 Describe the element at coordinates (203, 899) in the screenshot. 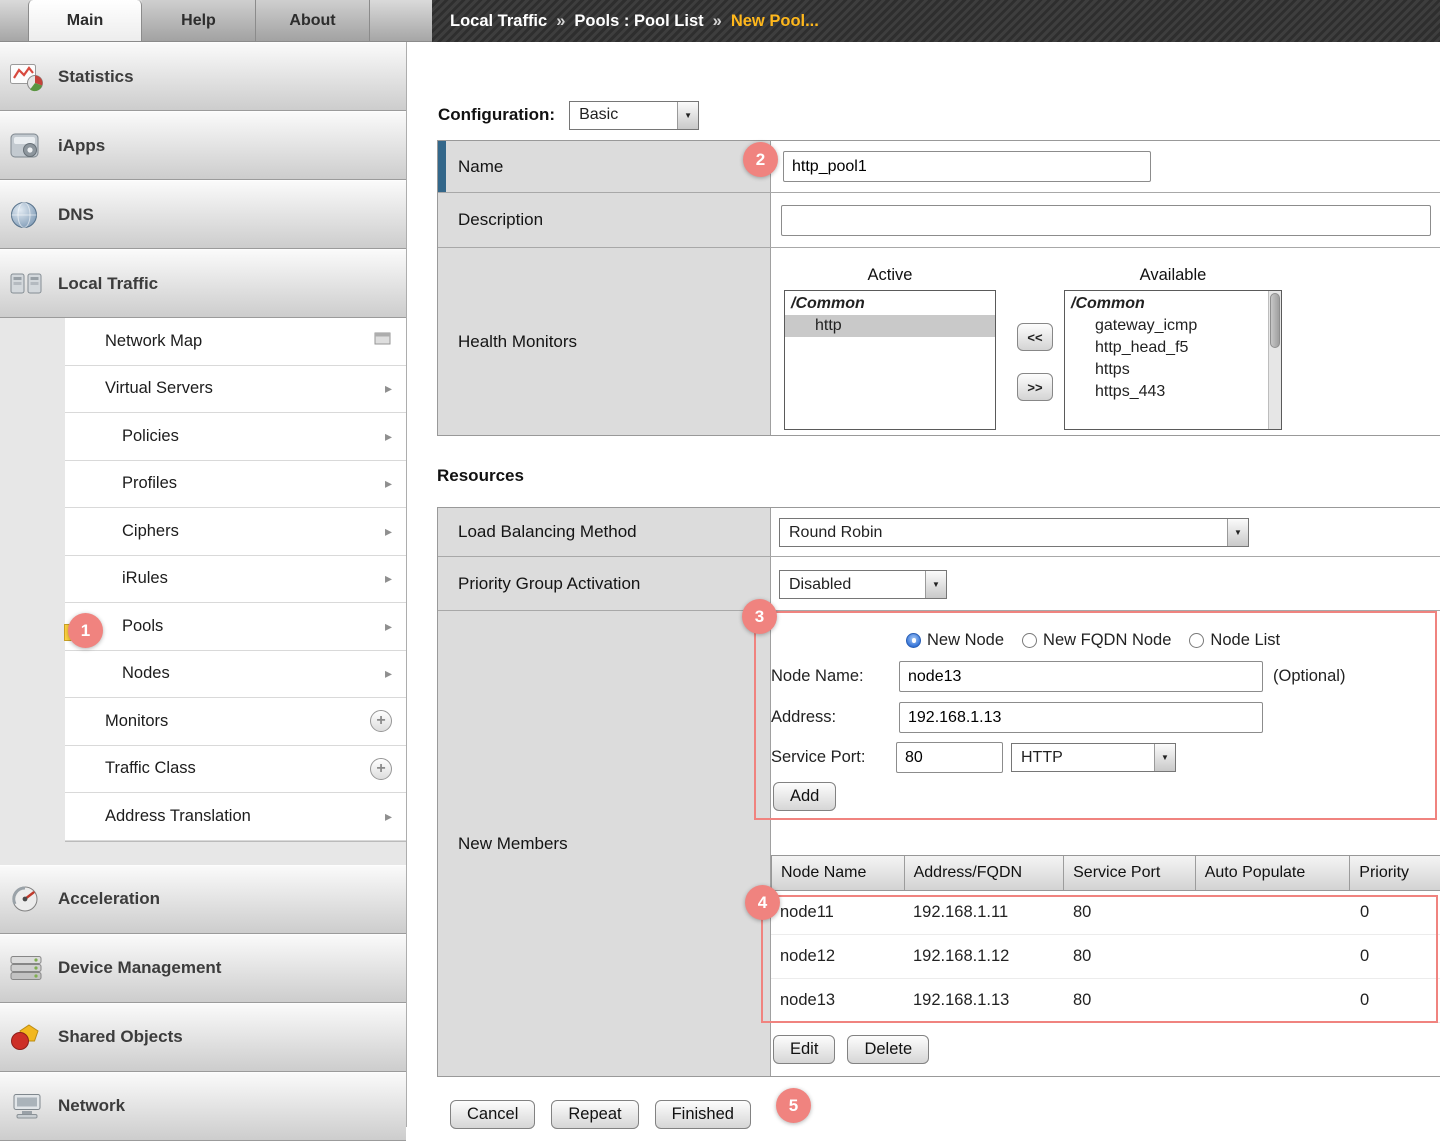

I see `sidebar-item-acceleration: Acceleration` at that location.